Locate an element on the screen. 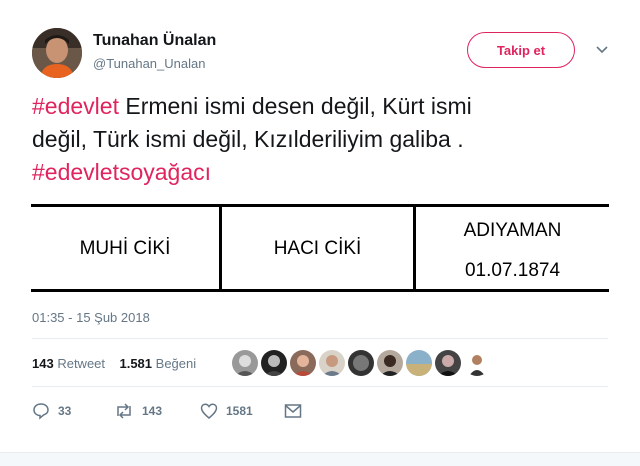  tweet-text-line1: Ermeni ismi desen değil, Kürt ismi is located at coordinates (295, 106).